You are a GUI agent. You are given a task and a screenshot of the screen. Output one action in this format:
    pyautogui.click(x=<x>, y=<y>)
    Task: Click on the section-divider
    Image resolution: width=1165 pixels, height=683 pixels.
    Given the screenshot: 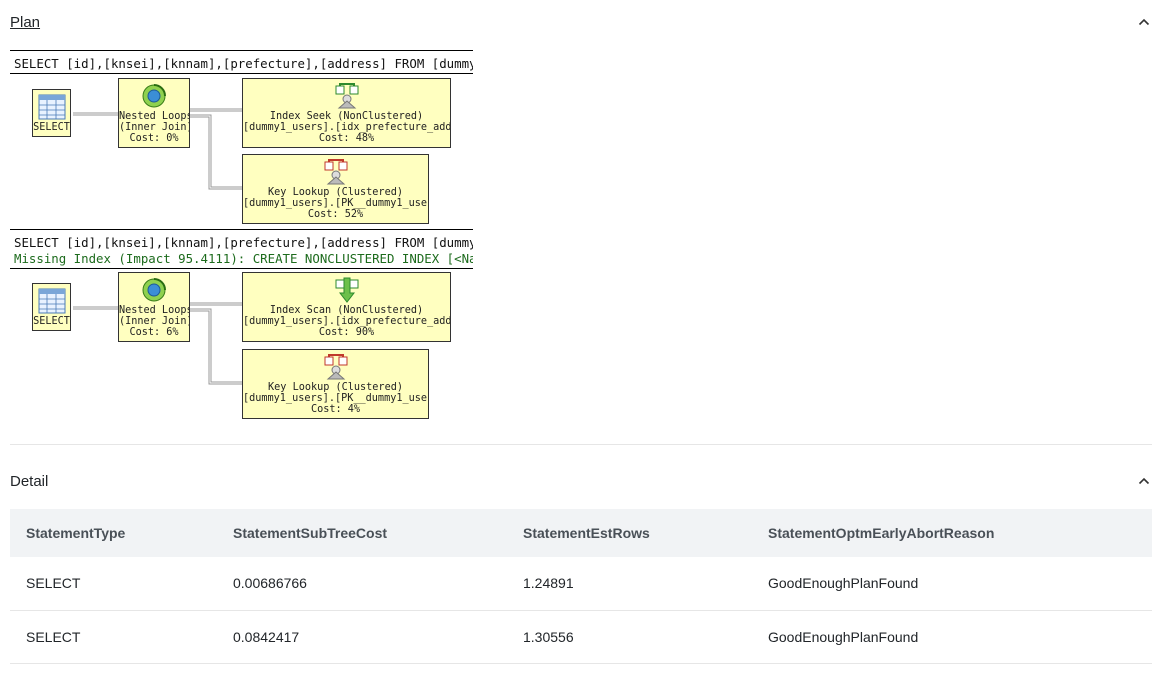 What is the action you would take?
    pyautogui.click(x=581, y=444)
    